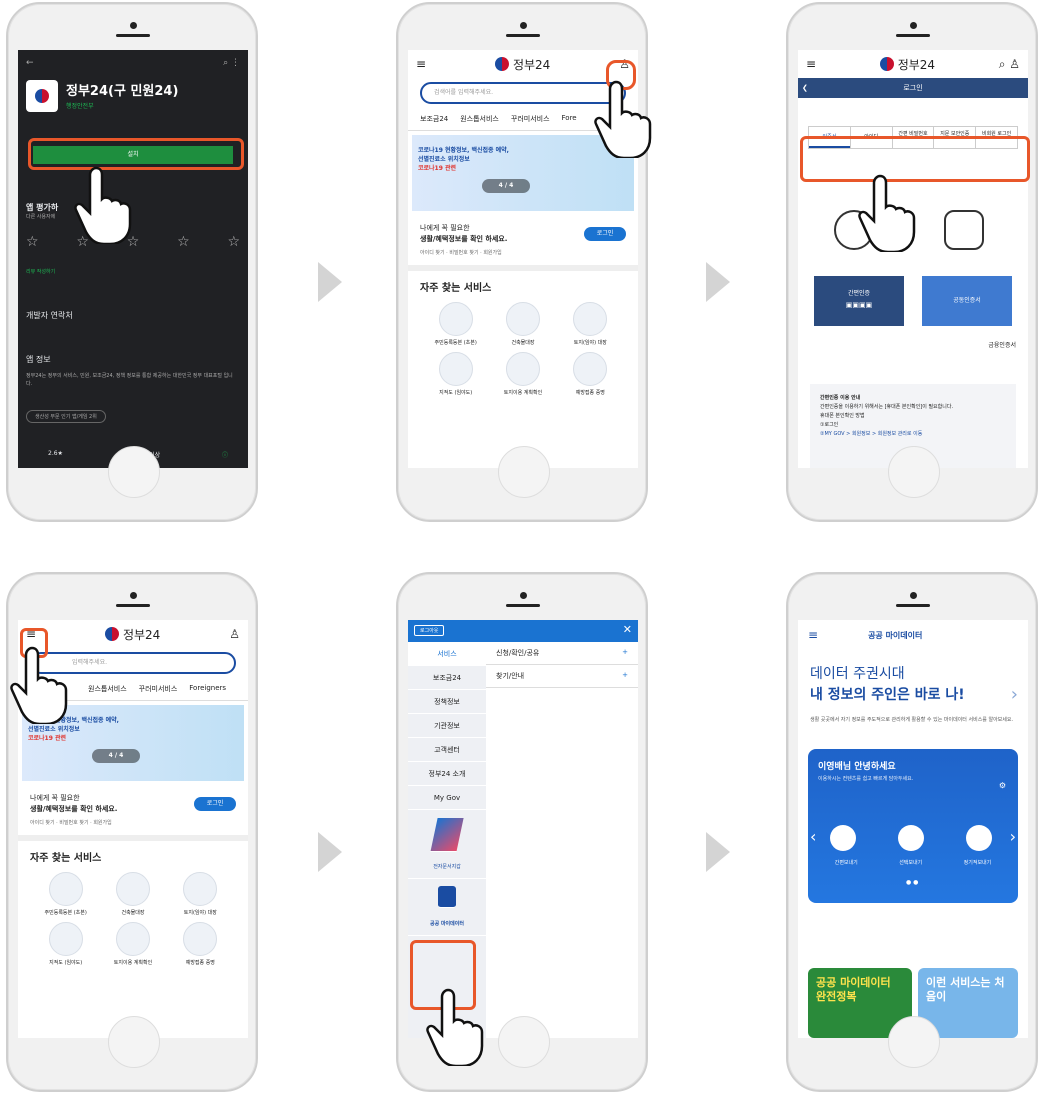 This screenshot has width=1043, height=1096. I want to click on tab-foreigners: Foreigners, so click(207, 689).